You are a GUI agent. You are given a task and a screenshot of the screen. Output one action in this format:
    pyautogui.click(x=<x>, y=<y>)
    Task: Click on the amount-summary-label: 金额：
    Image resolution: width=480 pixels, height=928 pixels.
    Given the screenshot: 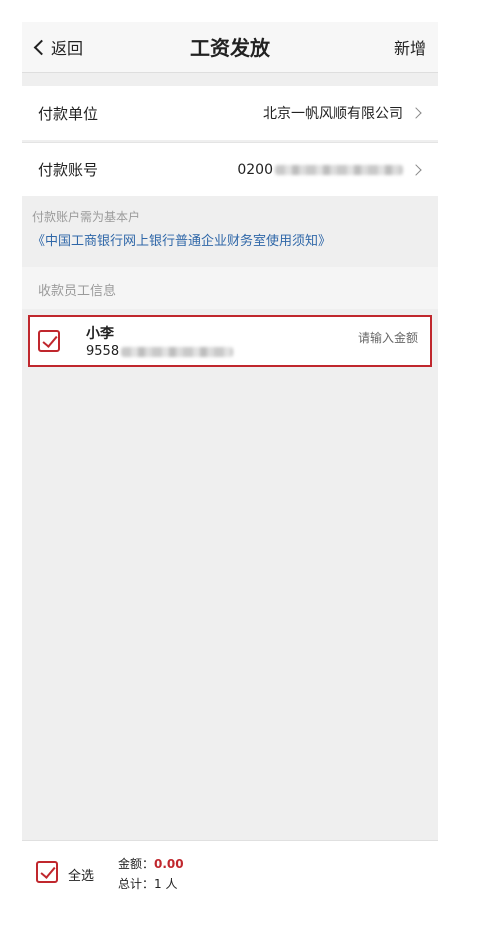 What is the action you would take?
    pyautogui.click(x=136, y=864)
    